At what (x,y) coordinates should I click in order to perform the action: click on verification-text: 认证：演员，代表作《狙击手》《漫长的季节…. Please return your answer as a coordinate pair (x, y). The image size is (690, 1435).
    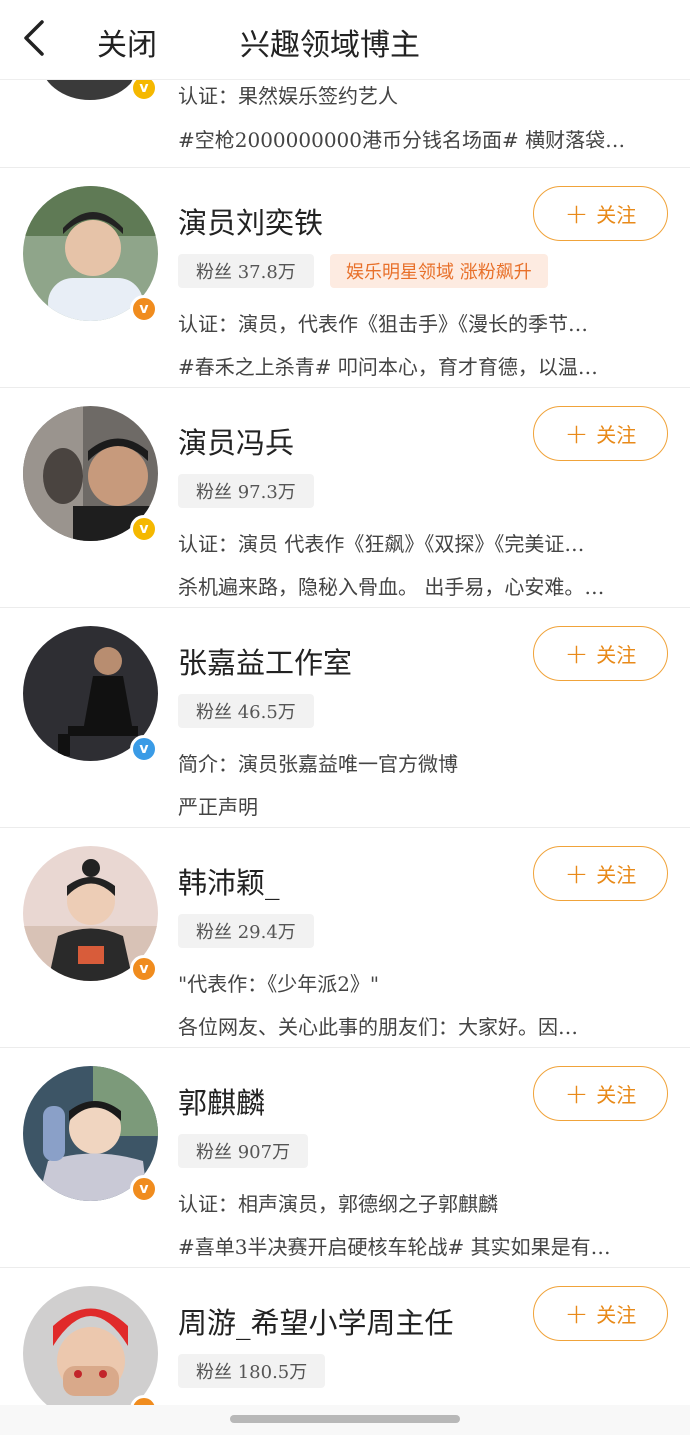
    Looking at the image, I should click on (383, 324).